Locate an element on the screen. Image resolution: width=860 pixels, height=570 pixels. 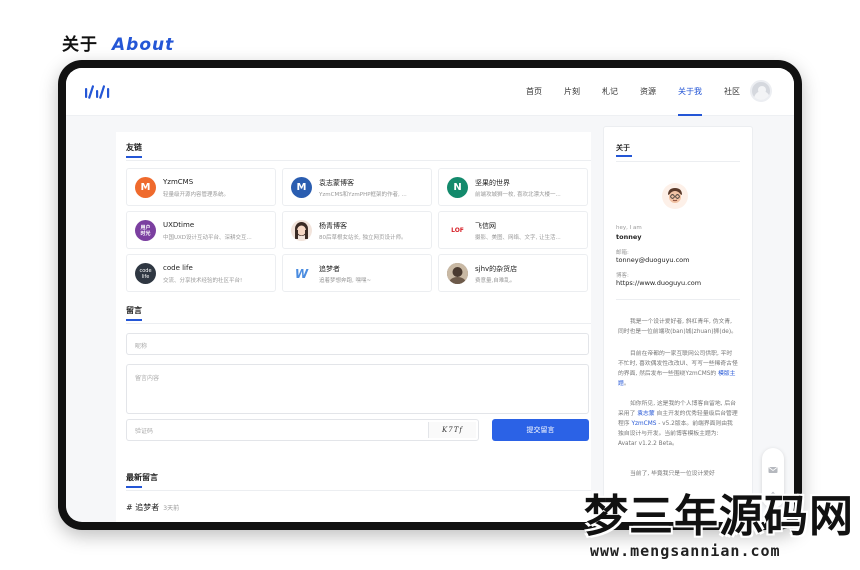
nav-item-home: 首页 is located at coordinates (534, 92).